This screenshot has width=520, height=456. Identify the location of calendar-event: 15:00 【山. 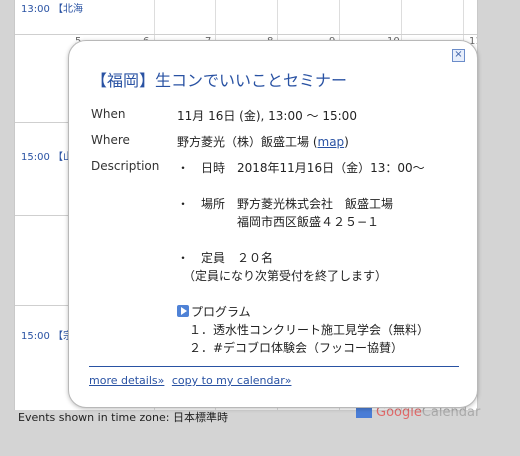
(47, 155).